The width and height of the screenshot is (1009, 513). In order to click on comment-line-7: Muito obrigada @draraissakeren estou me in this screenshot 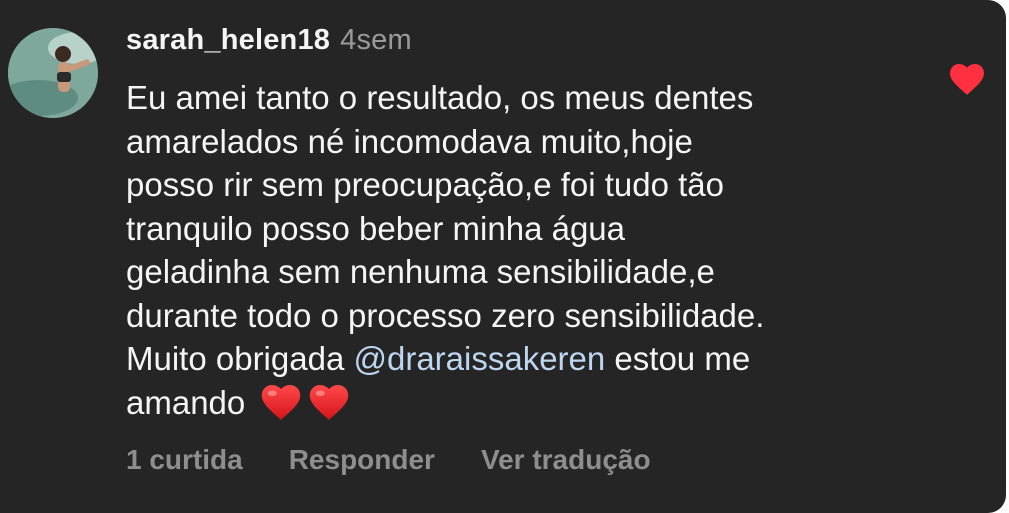, I will do `click(521, 359)`.